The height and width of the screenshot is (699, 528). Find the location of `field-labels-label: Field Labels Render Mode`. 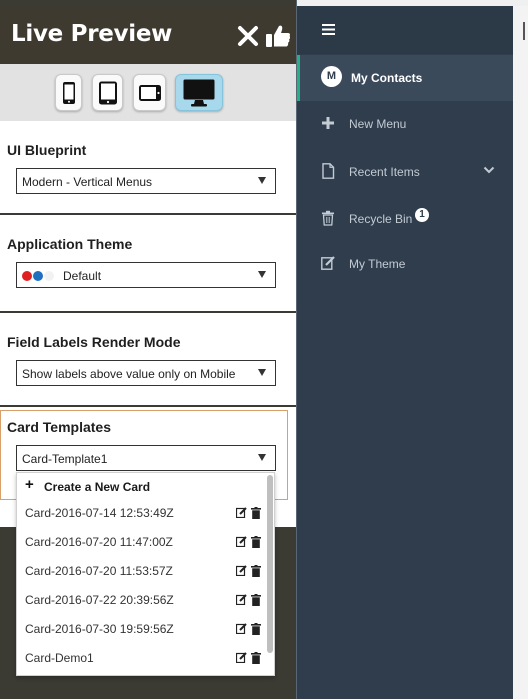

field-labels-label: Field Labels Render Mode is located at coordinates (94, 342).